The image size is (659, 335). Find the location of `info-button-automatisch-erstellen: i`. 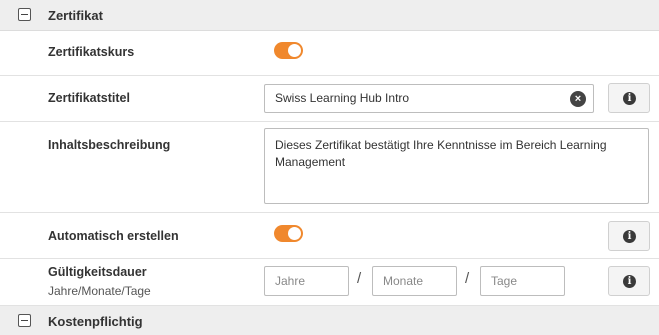

info-button-automatisch-erstellen: i is located at coordinates (629, 236).